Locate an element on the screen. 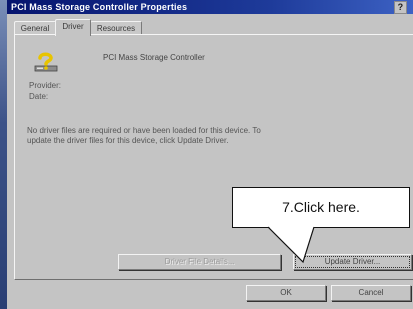 The width and height of the screenshot is (413, 309). tab-driver: Driver is located at coordinates (73, 27).